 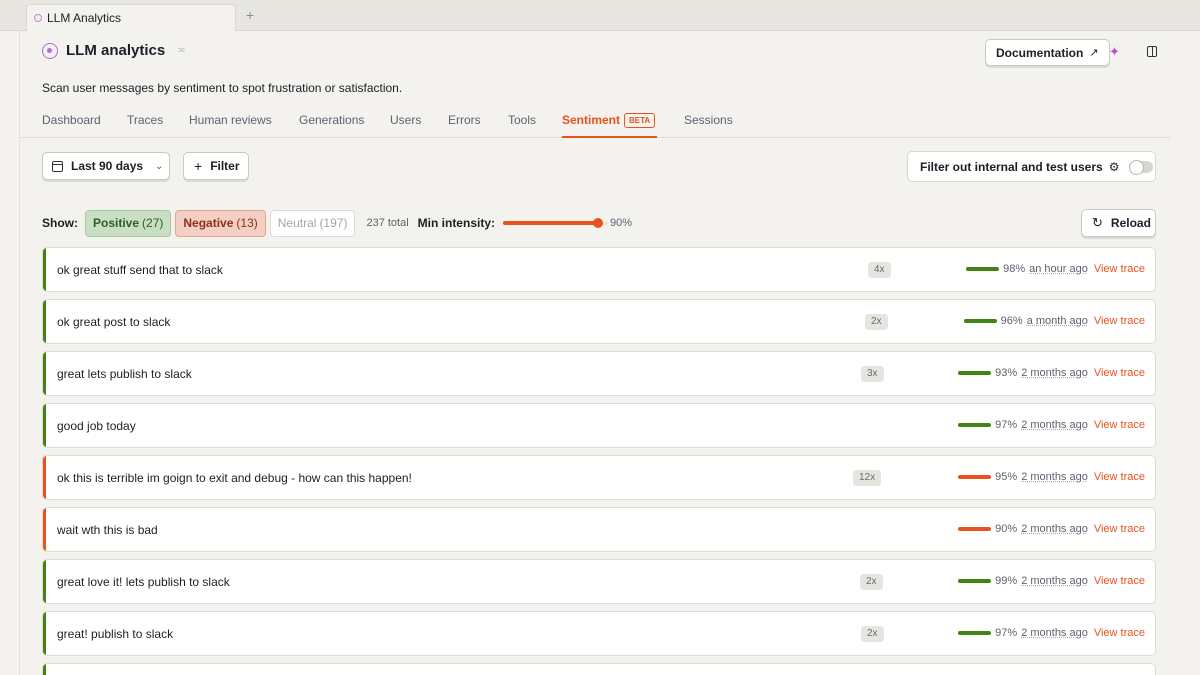 What do you see at coordinates (1130, 223) in the screenshot?
I see `reload-label: Reload` at bounding box center [1130, 223].